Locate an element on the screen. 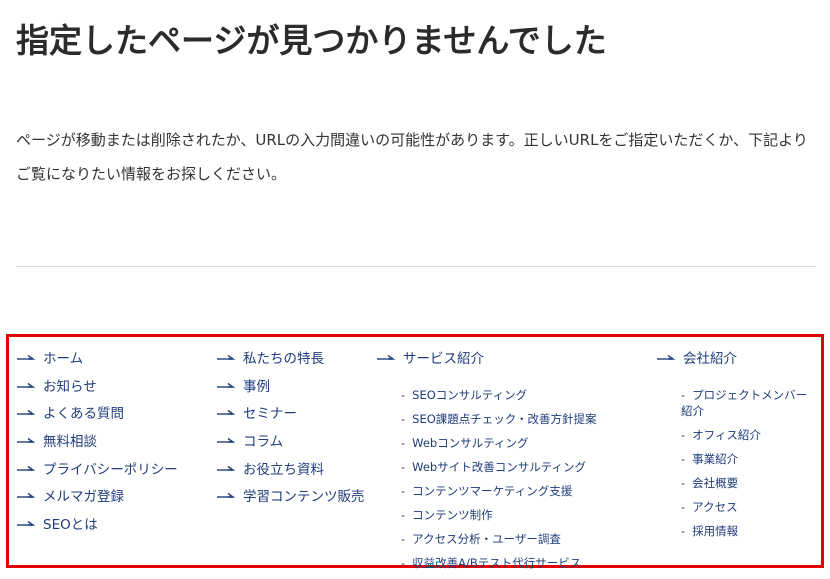 The image size is (830, 579). company-sub-list: - プロジェクトメンバー紹介 - オフィス紹介 - 事業紹介 - 会社概要 - アクセス - 採用情報 is located at coordinates (736, 463).